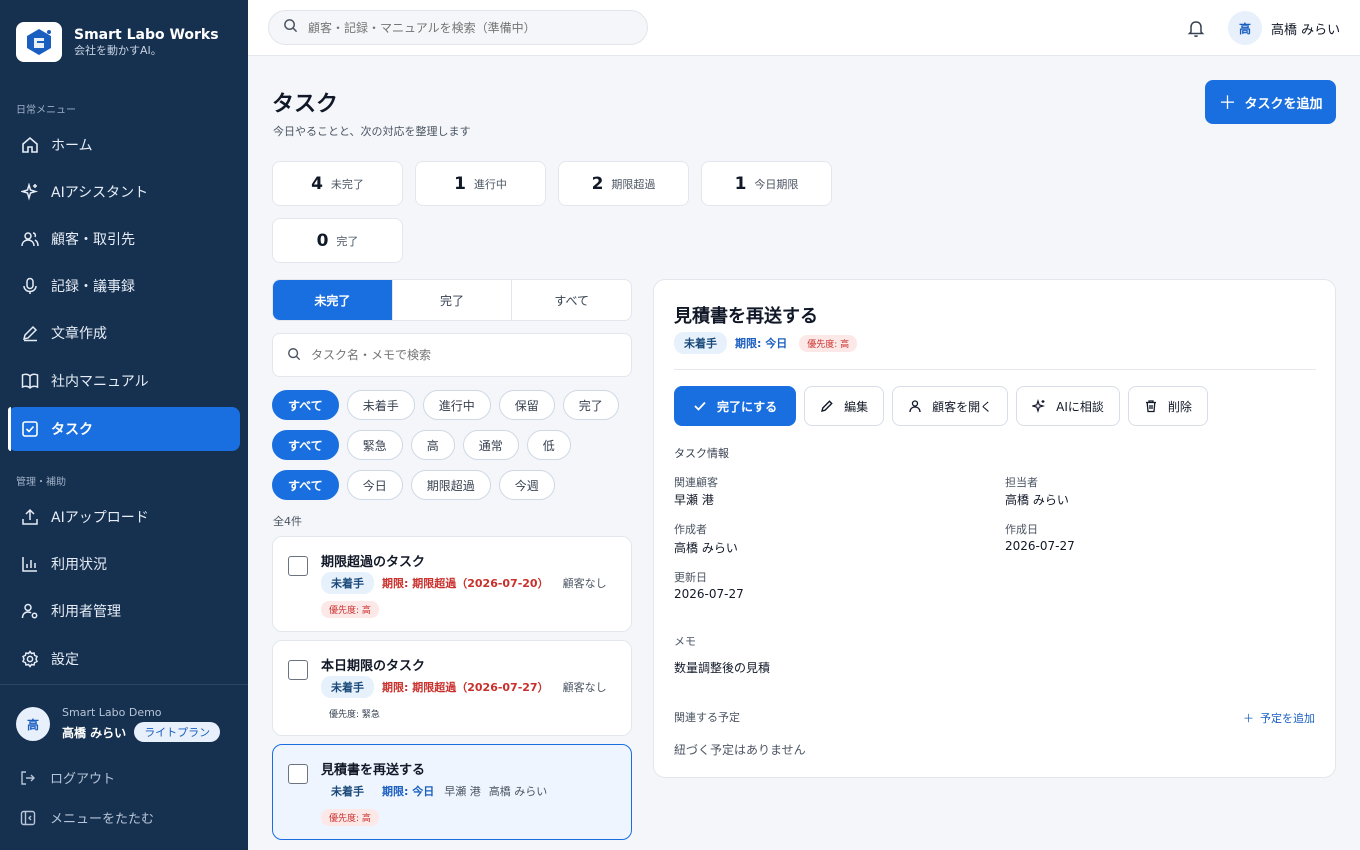 The width and height of the screenshot is (1360, 850). What do you see at coordinates (453, 300) in the screenshot?
I see `tab-completed: 完了` at bounding box center [453, 300].